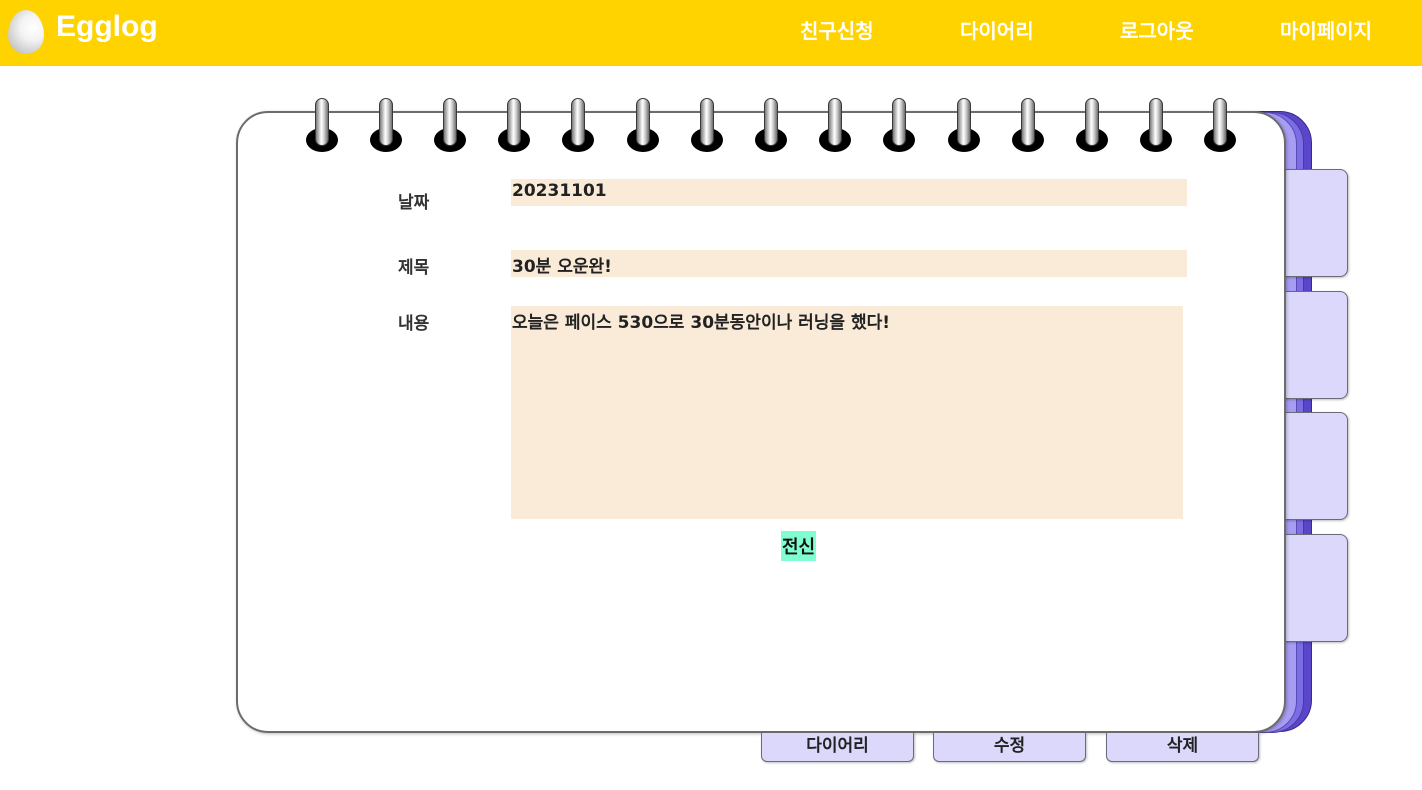 The image size is (1422, 790). What do you see at coordinates (837, 747) in the screenshot?
I see `diary-button: 다이어리` at bounding box center [837, 747].